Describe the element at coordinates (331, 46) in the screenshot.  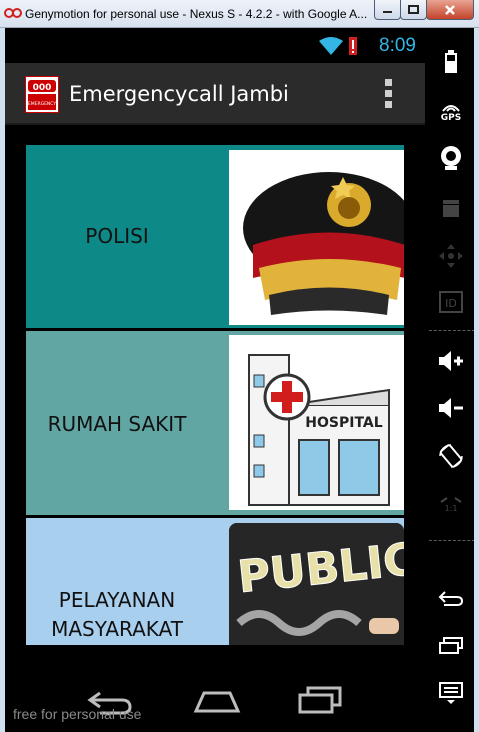
I see `wifi-icon` at that location.